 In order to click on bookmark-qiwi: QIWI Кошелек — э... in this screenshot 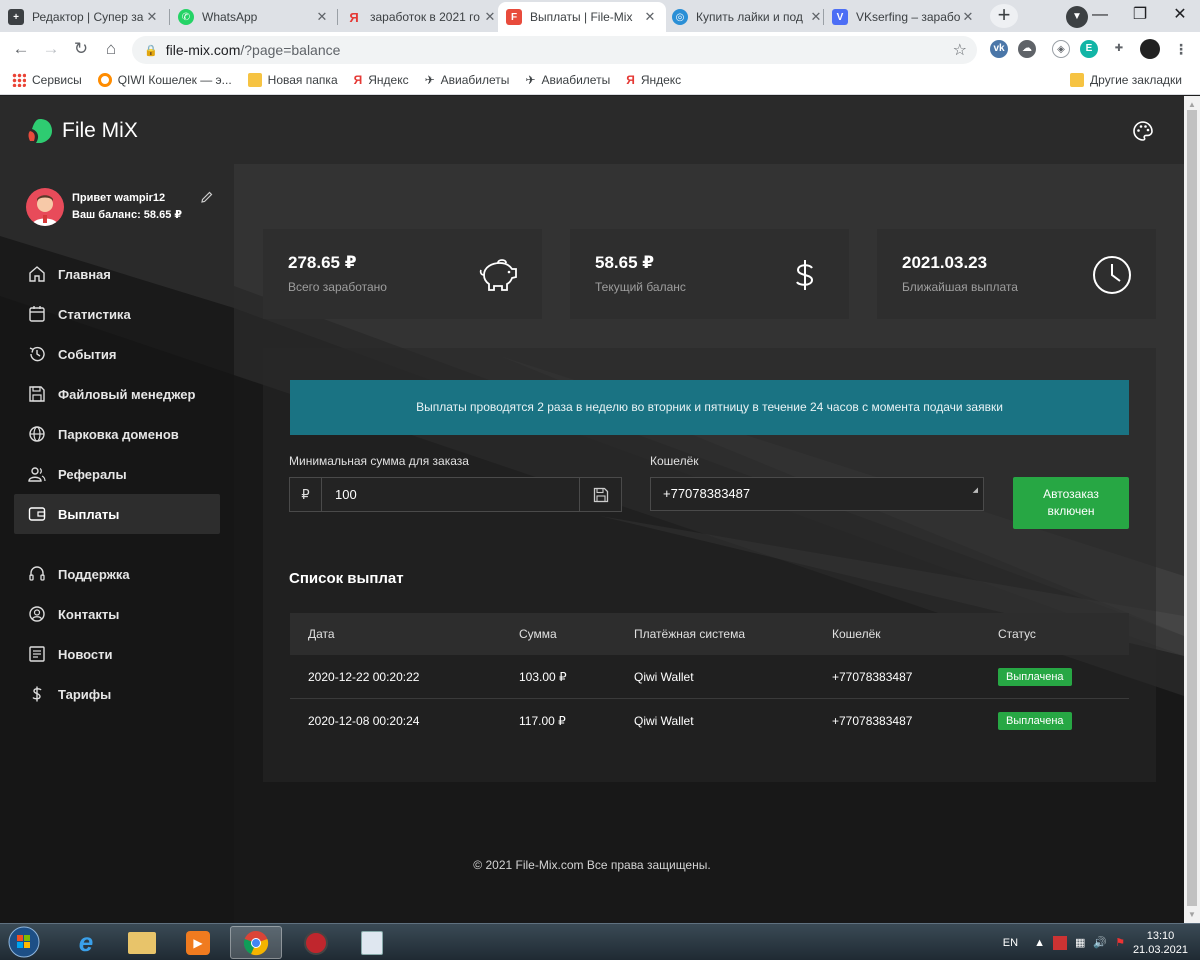, I will do `click(164, 80)`.